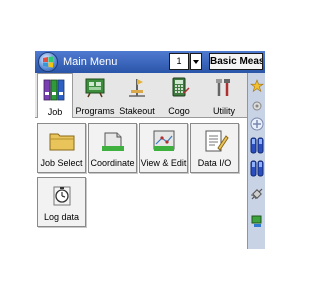 The width and height of the screenshot is (320, 300). I want to click on coordinate-button: Coordinate, so click(112, 148).